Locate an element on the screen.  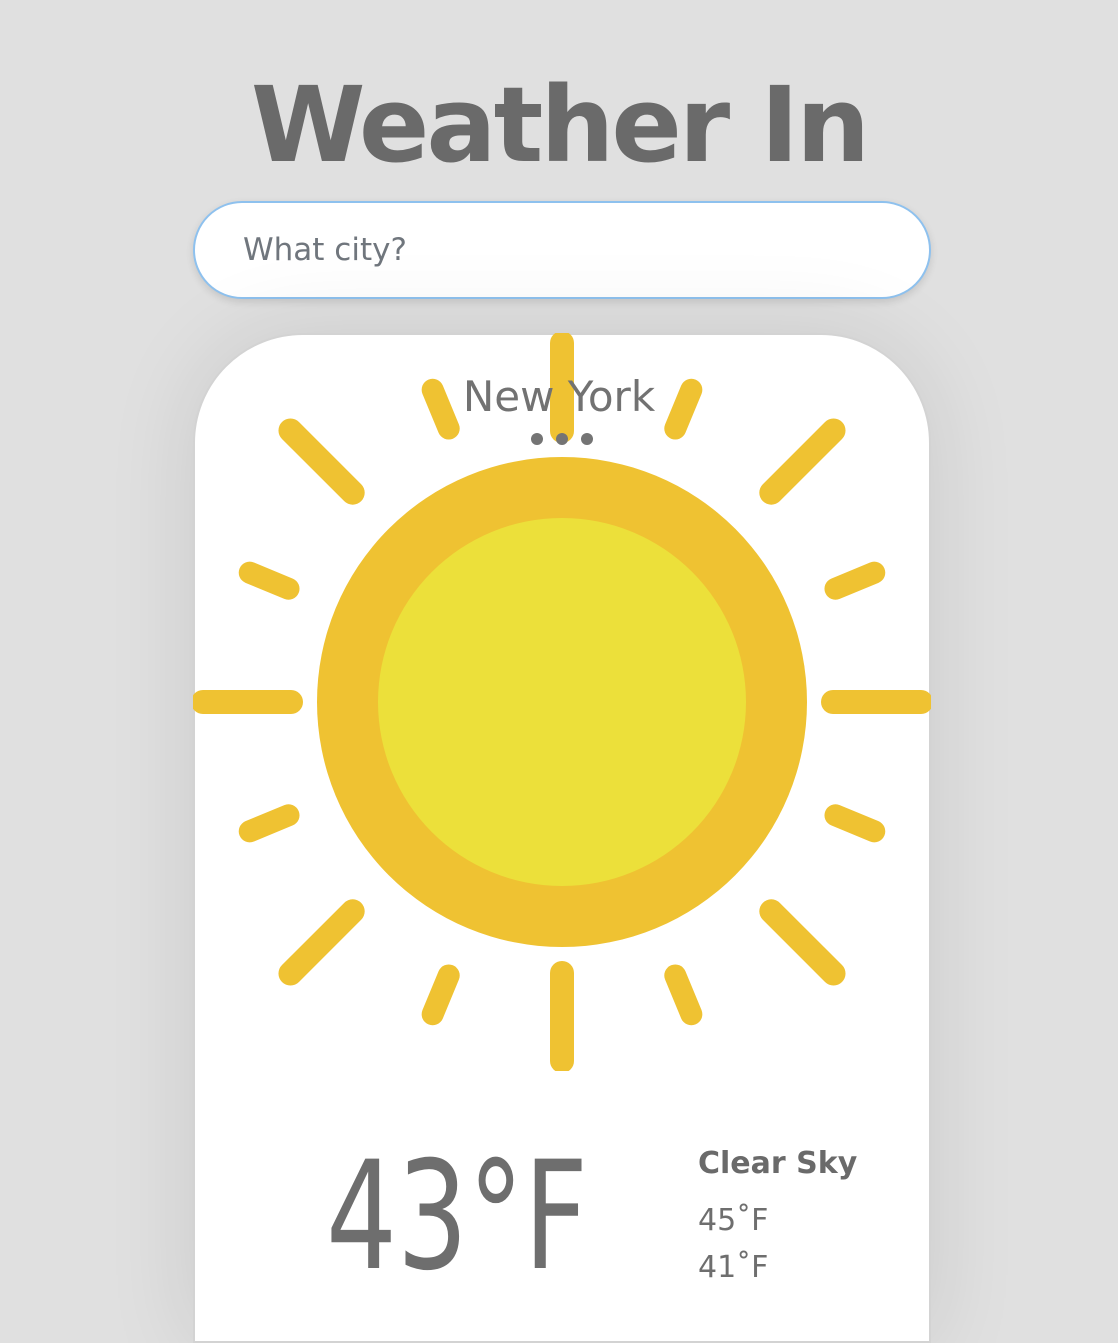
sun-inner-disc is located at coordinates (562, 702).